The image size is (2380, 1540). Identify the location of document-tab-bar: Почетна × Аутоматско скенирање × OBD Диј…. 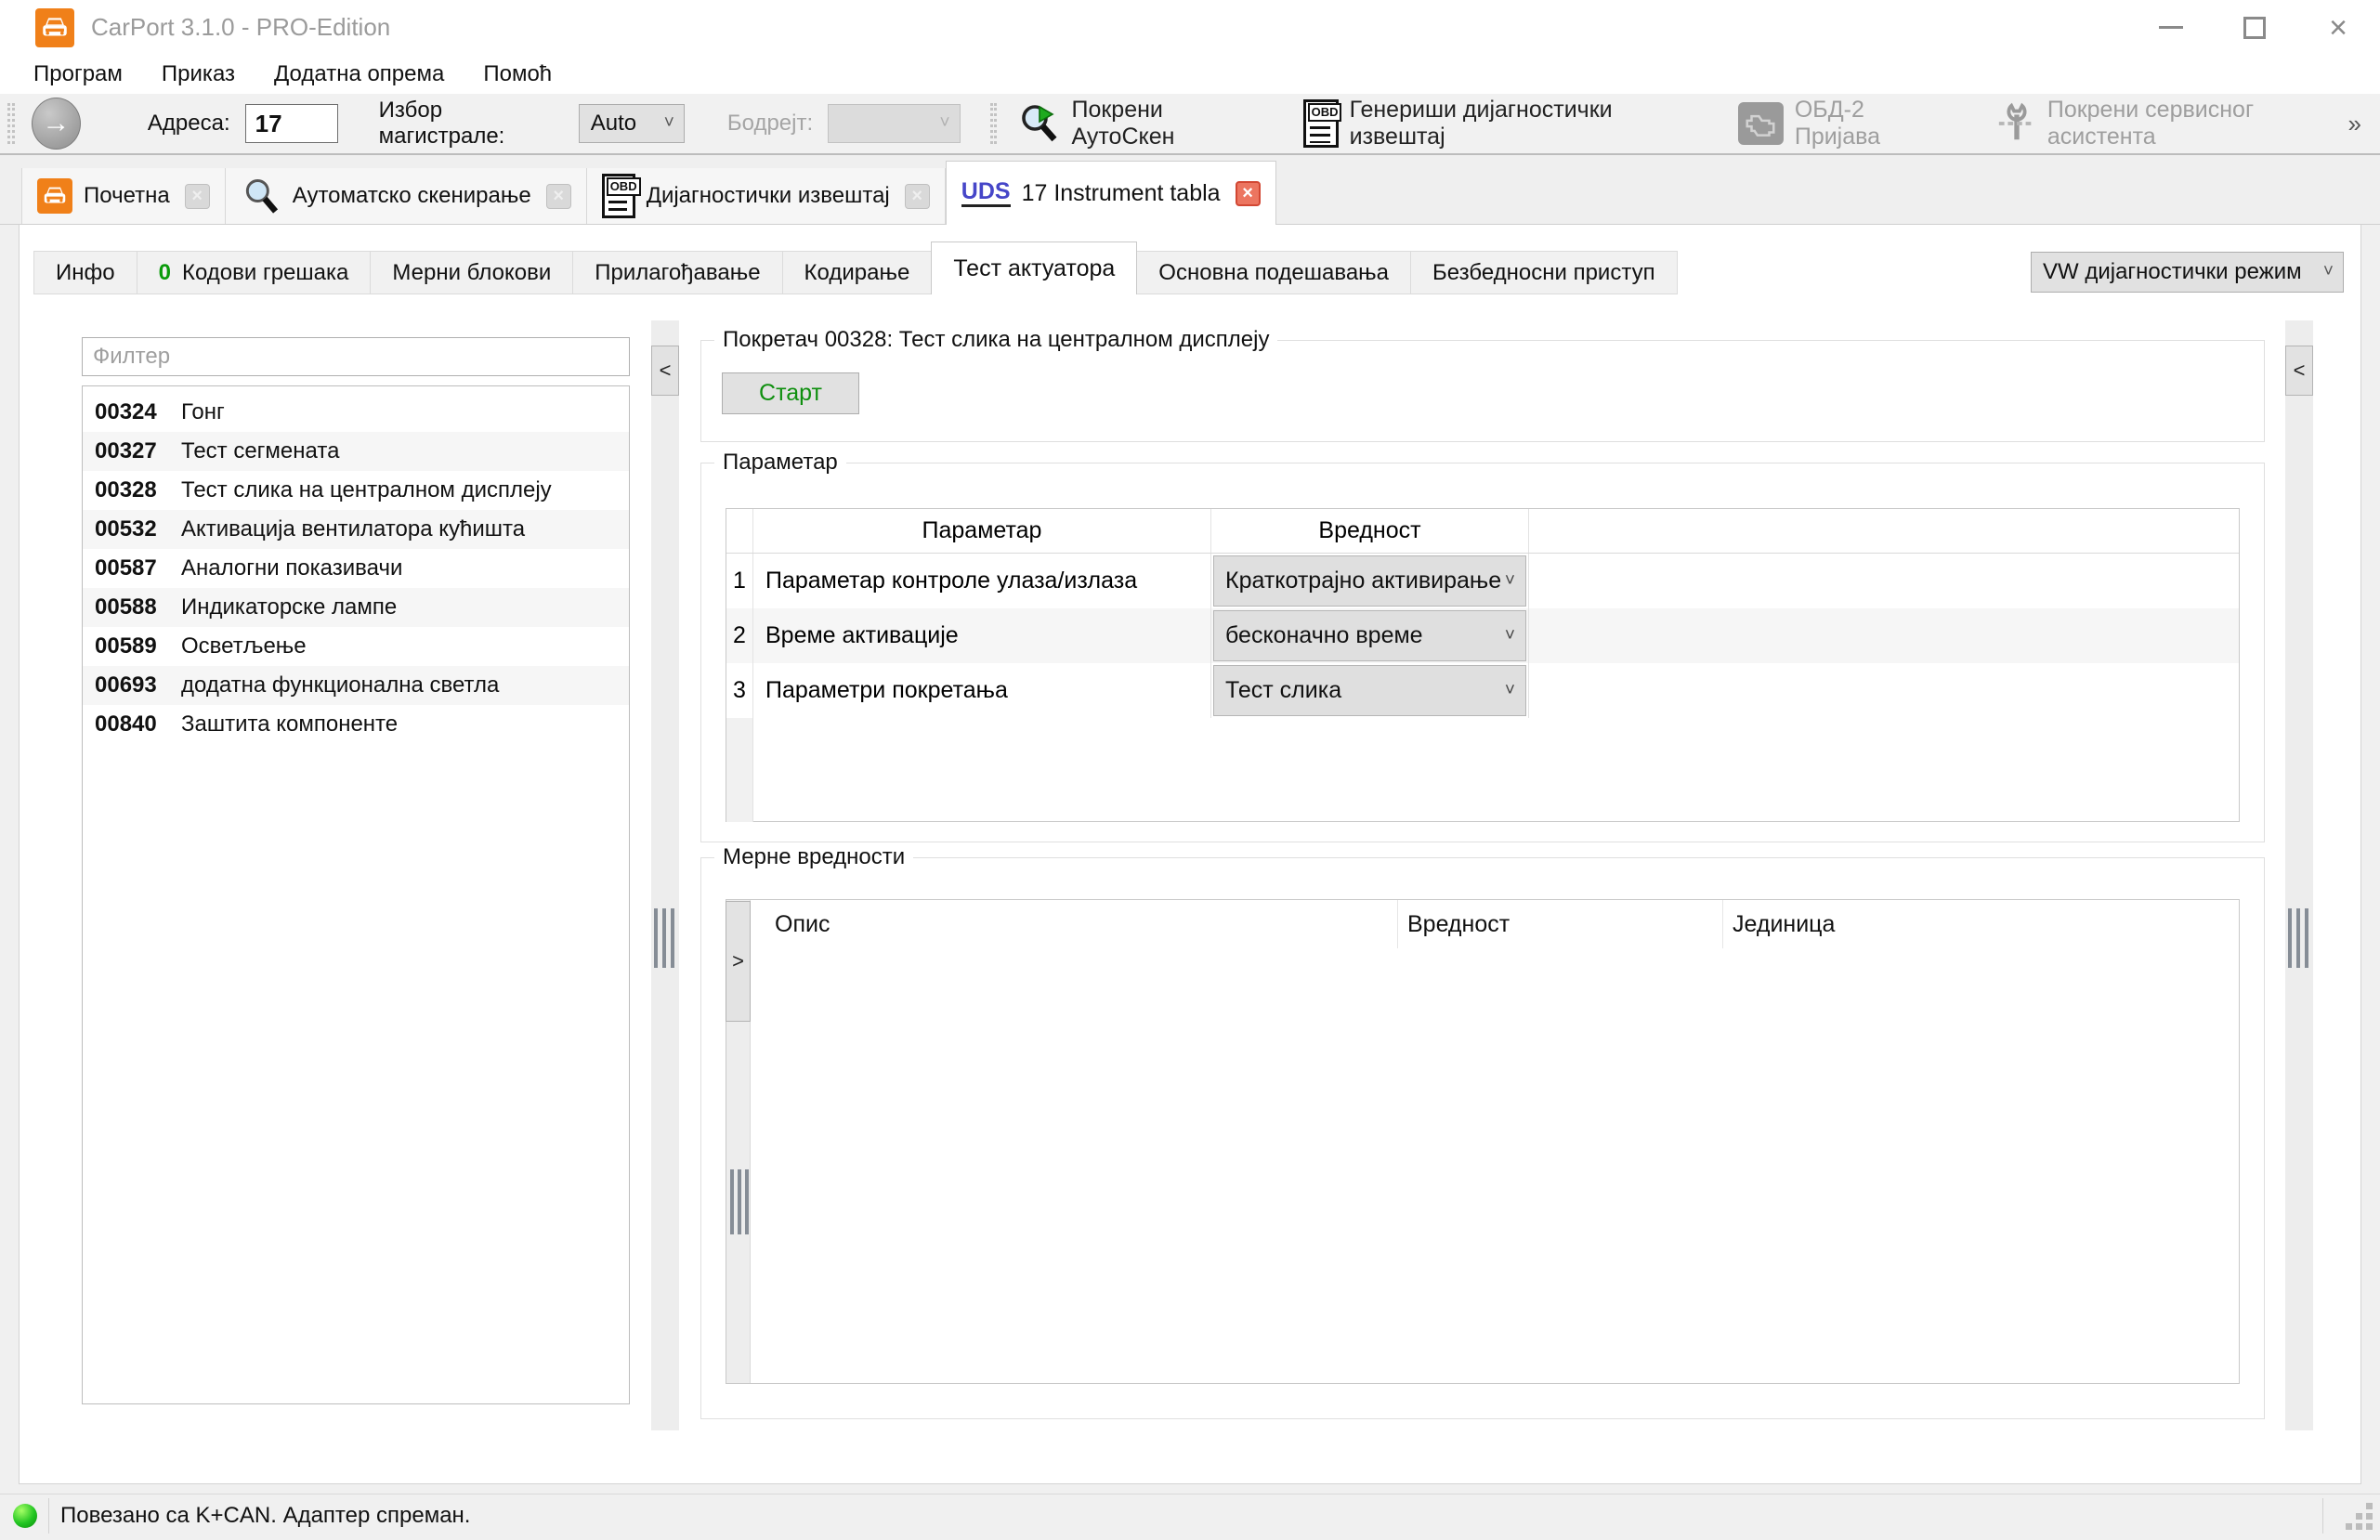
(1190, 190).